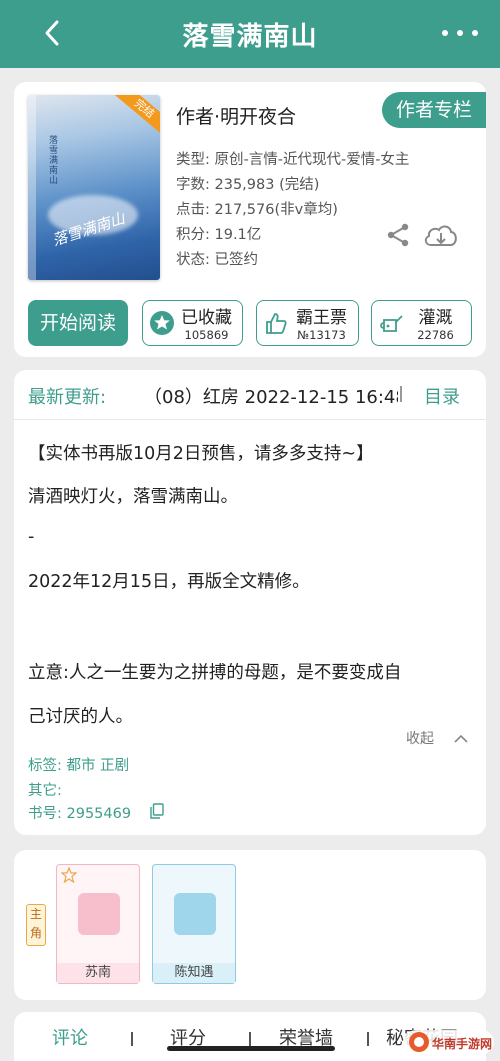 The image size is (500, 1061). Describe the element at coordinates (434, 110) in the screenshot. I see `author-column-button: 作者专栏` at that location.